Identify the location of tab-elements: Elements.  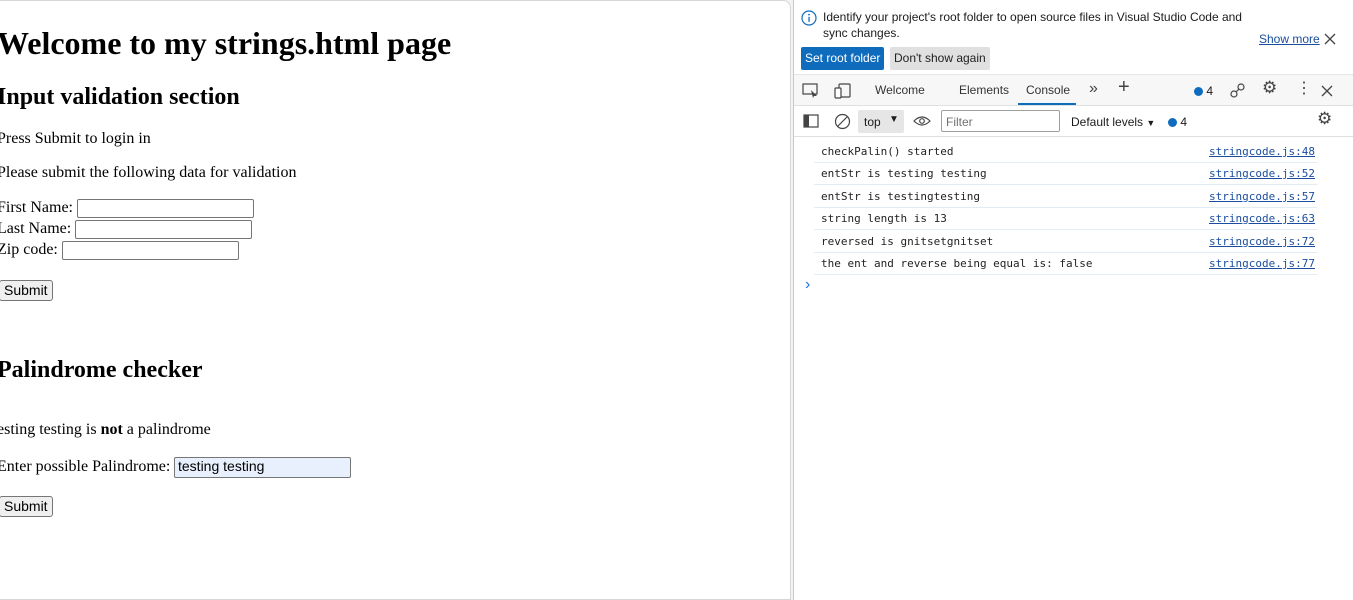
(984, 90).